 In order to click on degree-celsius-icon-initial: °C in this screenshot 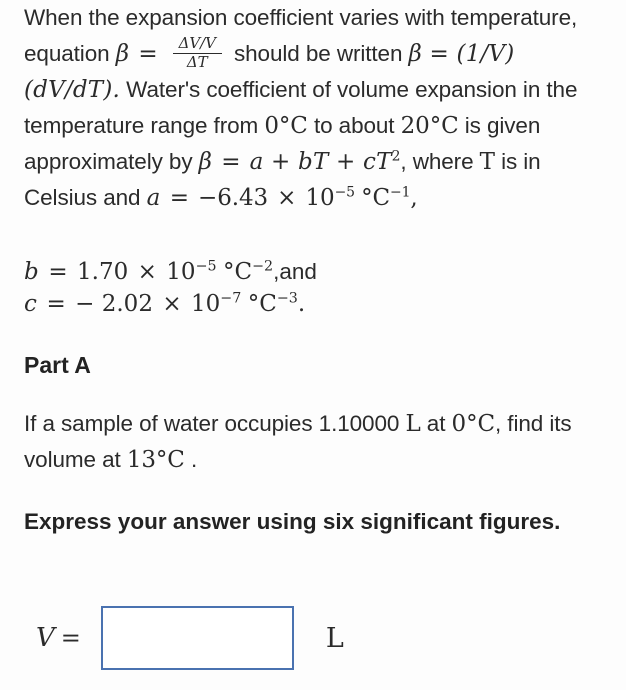, I will do `click(480, 424)`.